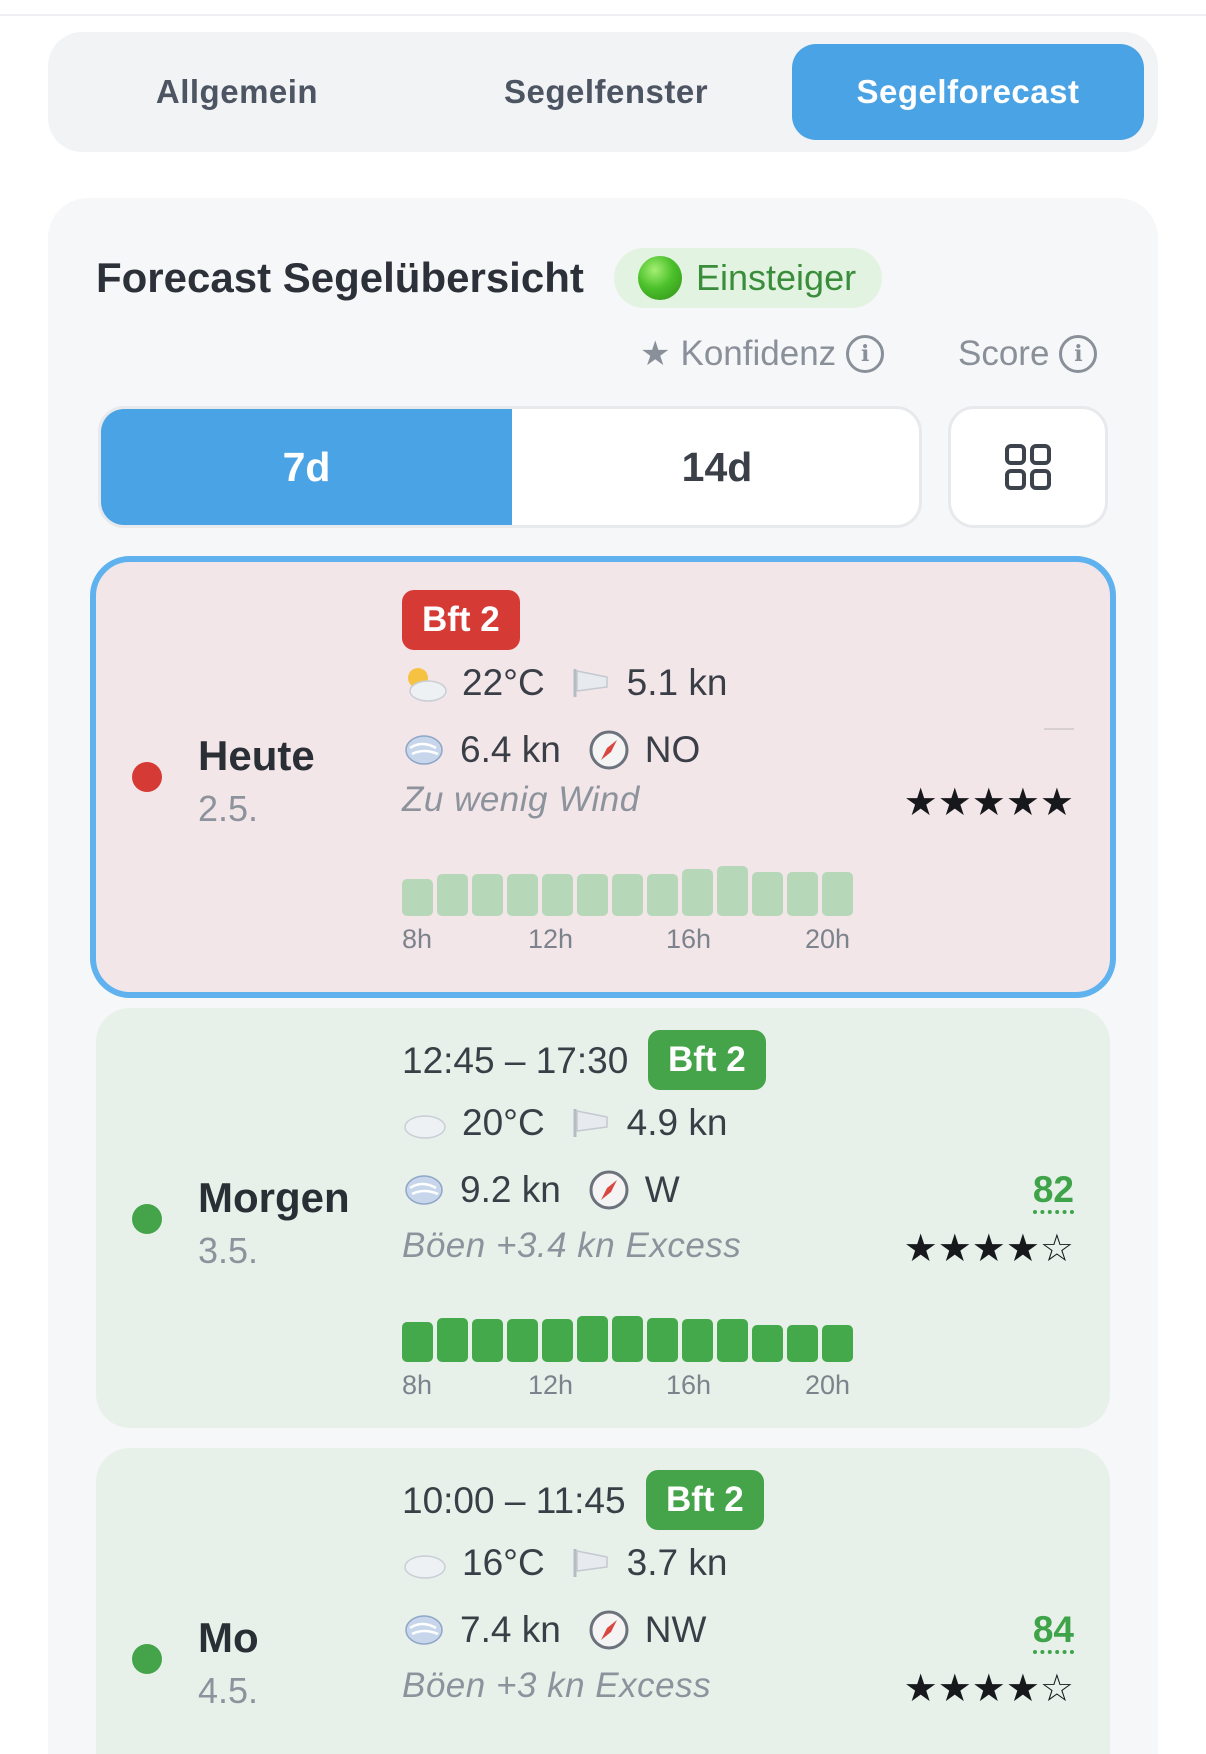 The image size is (1206, 1754). I want to click on level-badge: Einsteiger, so click(748, 278).